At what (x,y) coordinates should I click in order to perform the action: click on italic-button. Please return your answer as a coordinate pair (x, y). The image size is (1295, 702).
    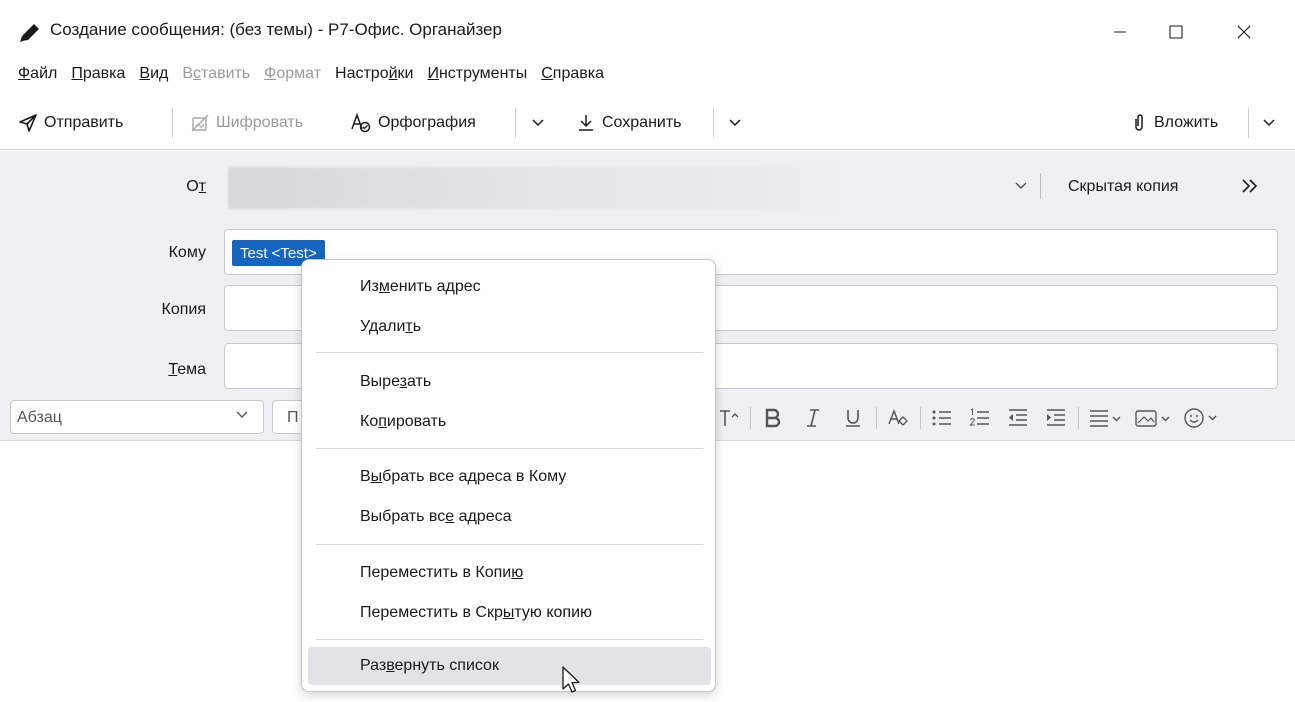
    Looking at the image, I should click on (813, 418).